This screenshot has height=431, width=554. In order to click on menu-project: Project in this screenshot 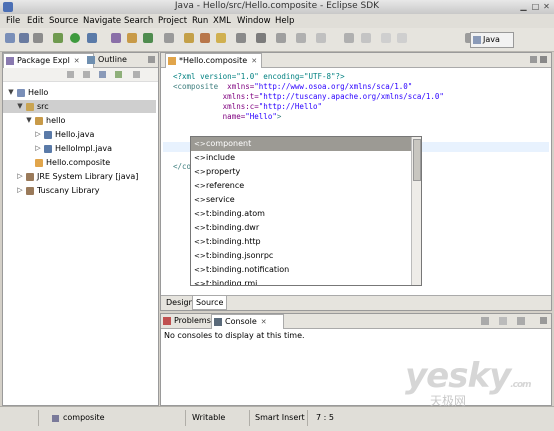, I will do `click(172, 21)`.